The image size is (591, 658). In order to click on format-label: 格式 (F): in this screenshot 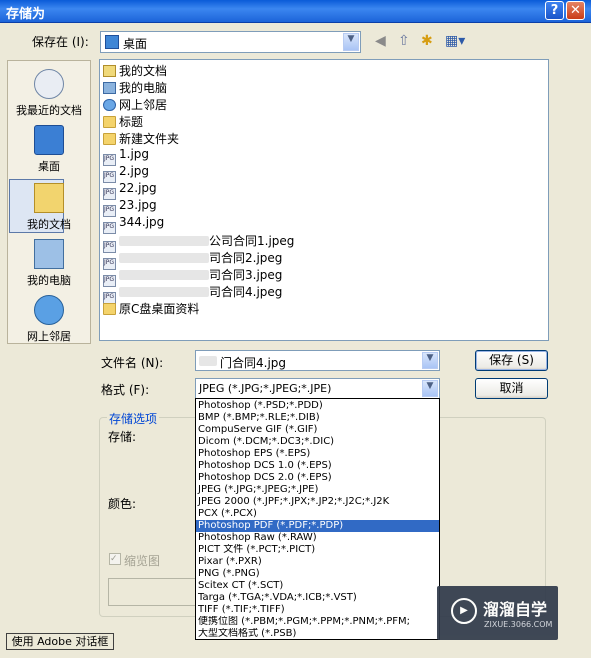, I will do `click(125, 390)`.